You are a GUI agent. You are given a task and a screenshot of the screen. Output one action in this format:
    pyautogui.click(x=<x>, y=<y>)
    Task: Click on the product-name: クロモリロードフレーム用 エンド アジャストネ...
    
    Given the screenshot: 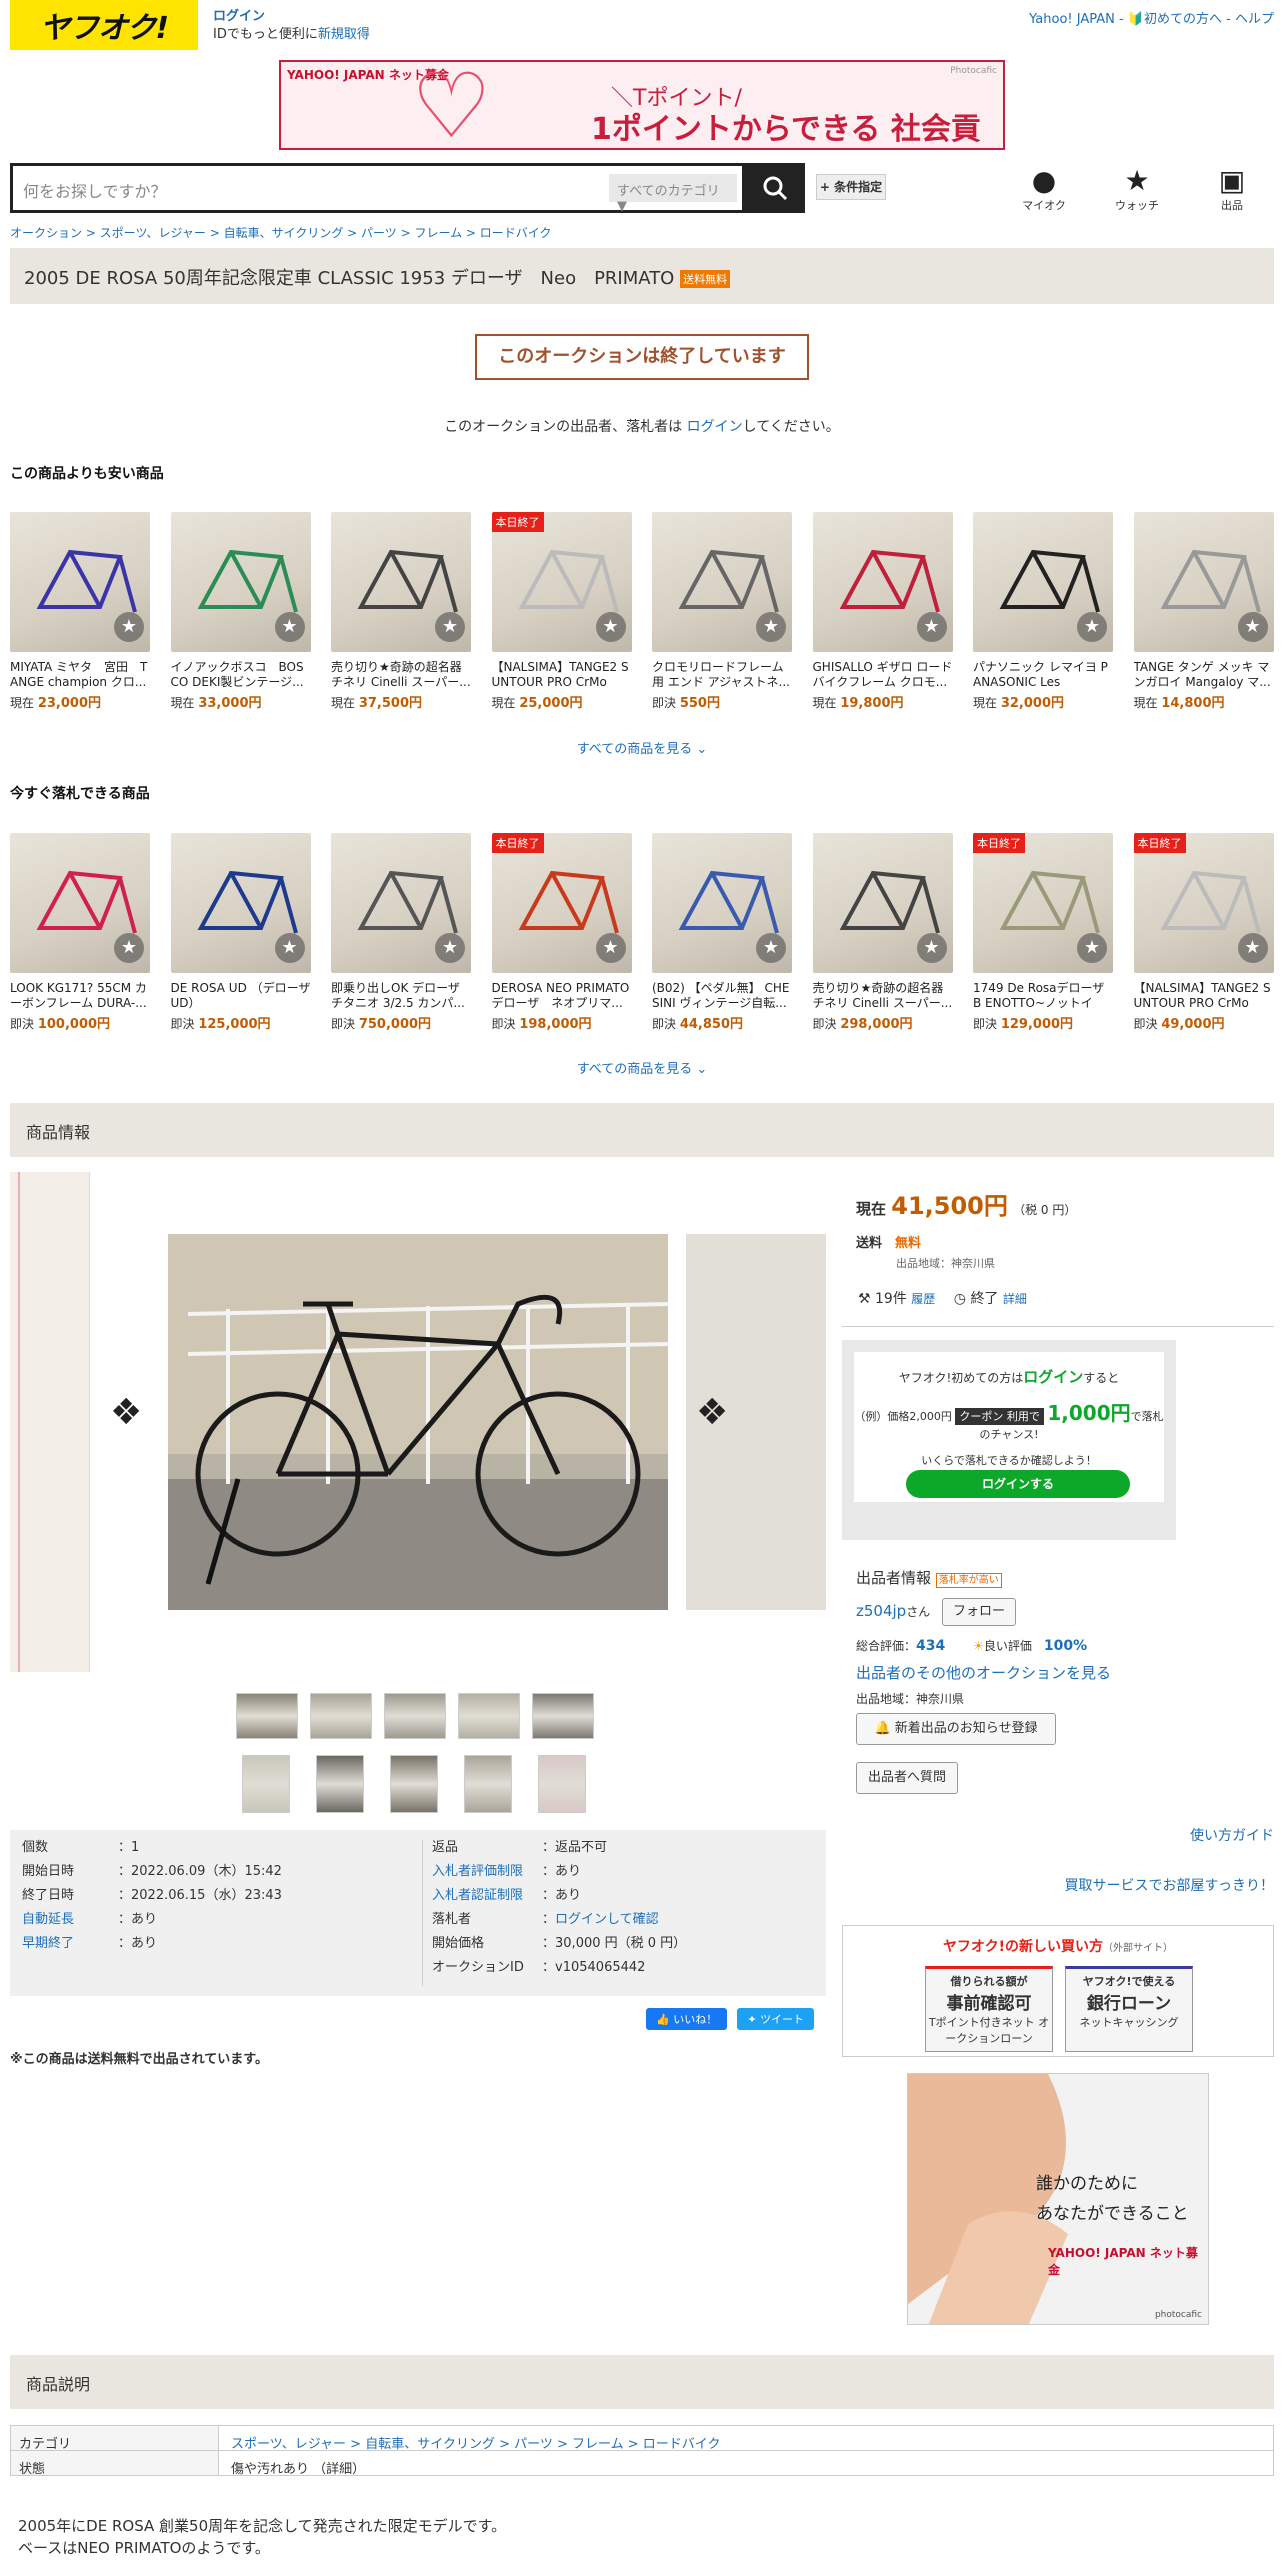 What is the action you would take?
    pyautogui.click(x=722, y=675)
    